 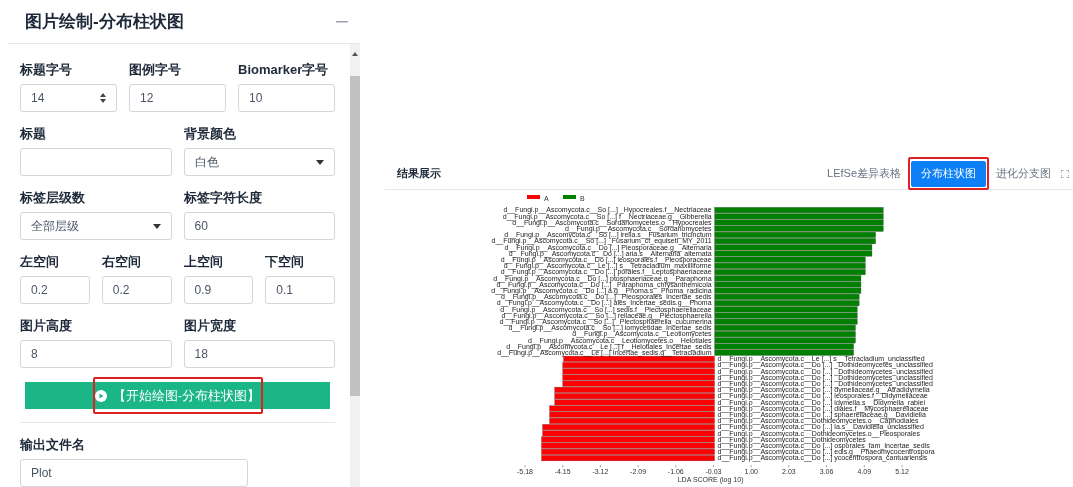 I want to click on input-field: 18, so click(x=259, y=354).